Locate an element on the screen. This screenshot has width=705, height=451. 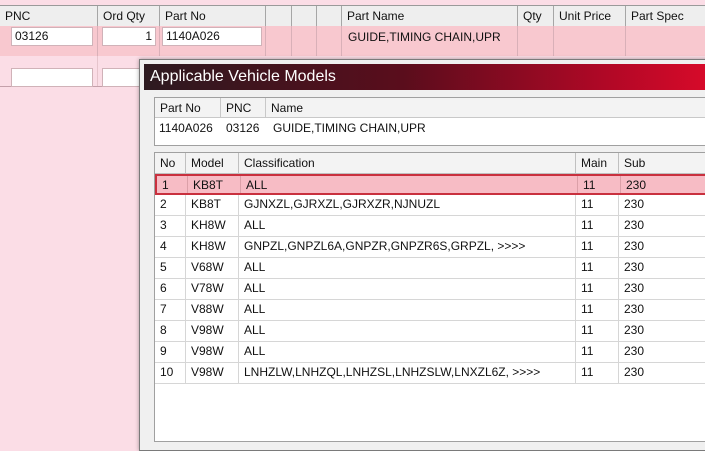
table-row: 8 V98W ALL 11 230 is located at coordinates (430, 331).